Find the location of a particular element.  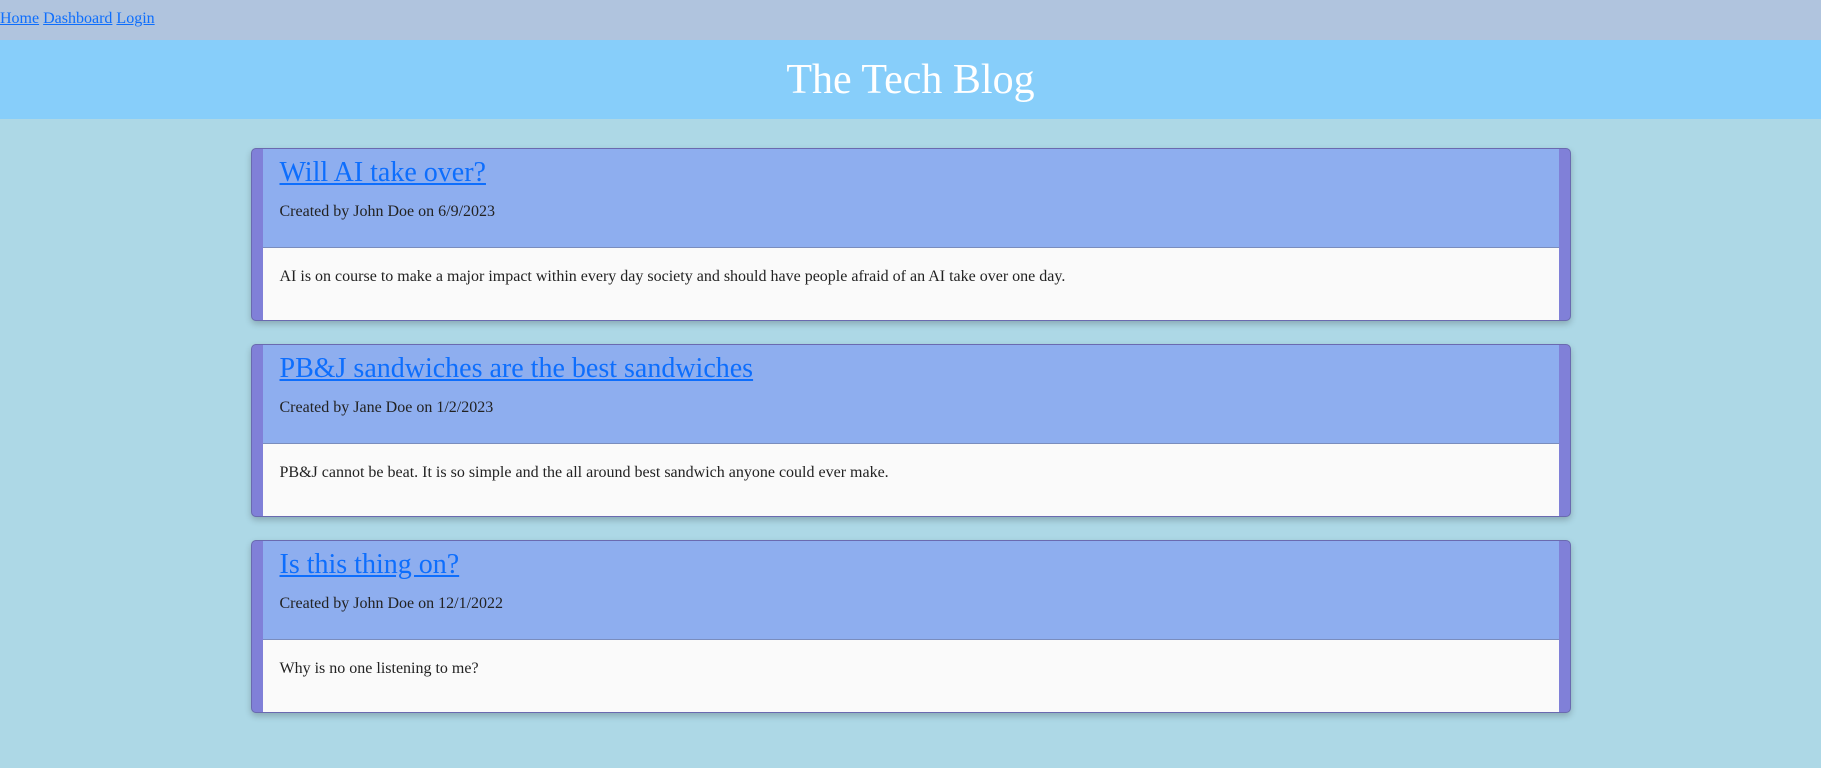

post-meta: Created by Jane Doe on 1/2/2023 is located at coordinates (386, 407).